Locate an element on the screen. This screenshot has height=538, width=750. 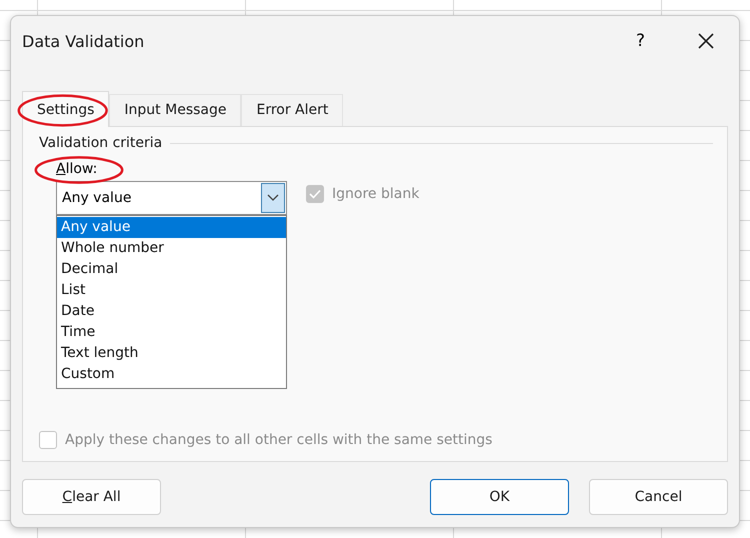
window-title: Data Validation is located at coordinates (84, 41).